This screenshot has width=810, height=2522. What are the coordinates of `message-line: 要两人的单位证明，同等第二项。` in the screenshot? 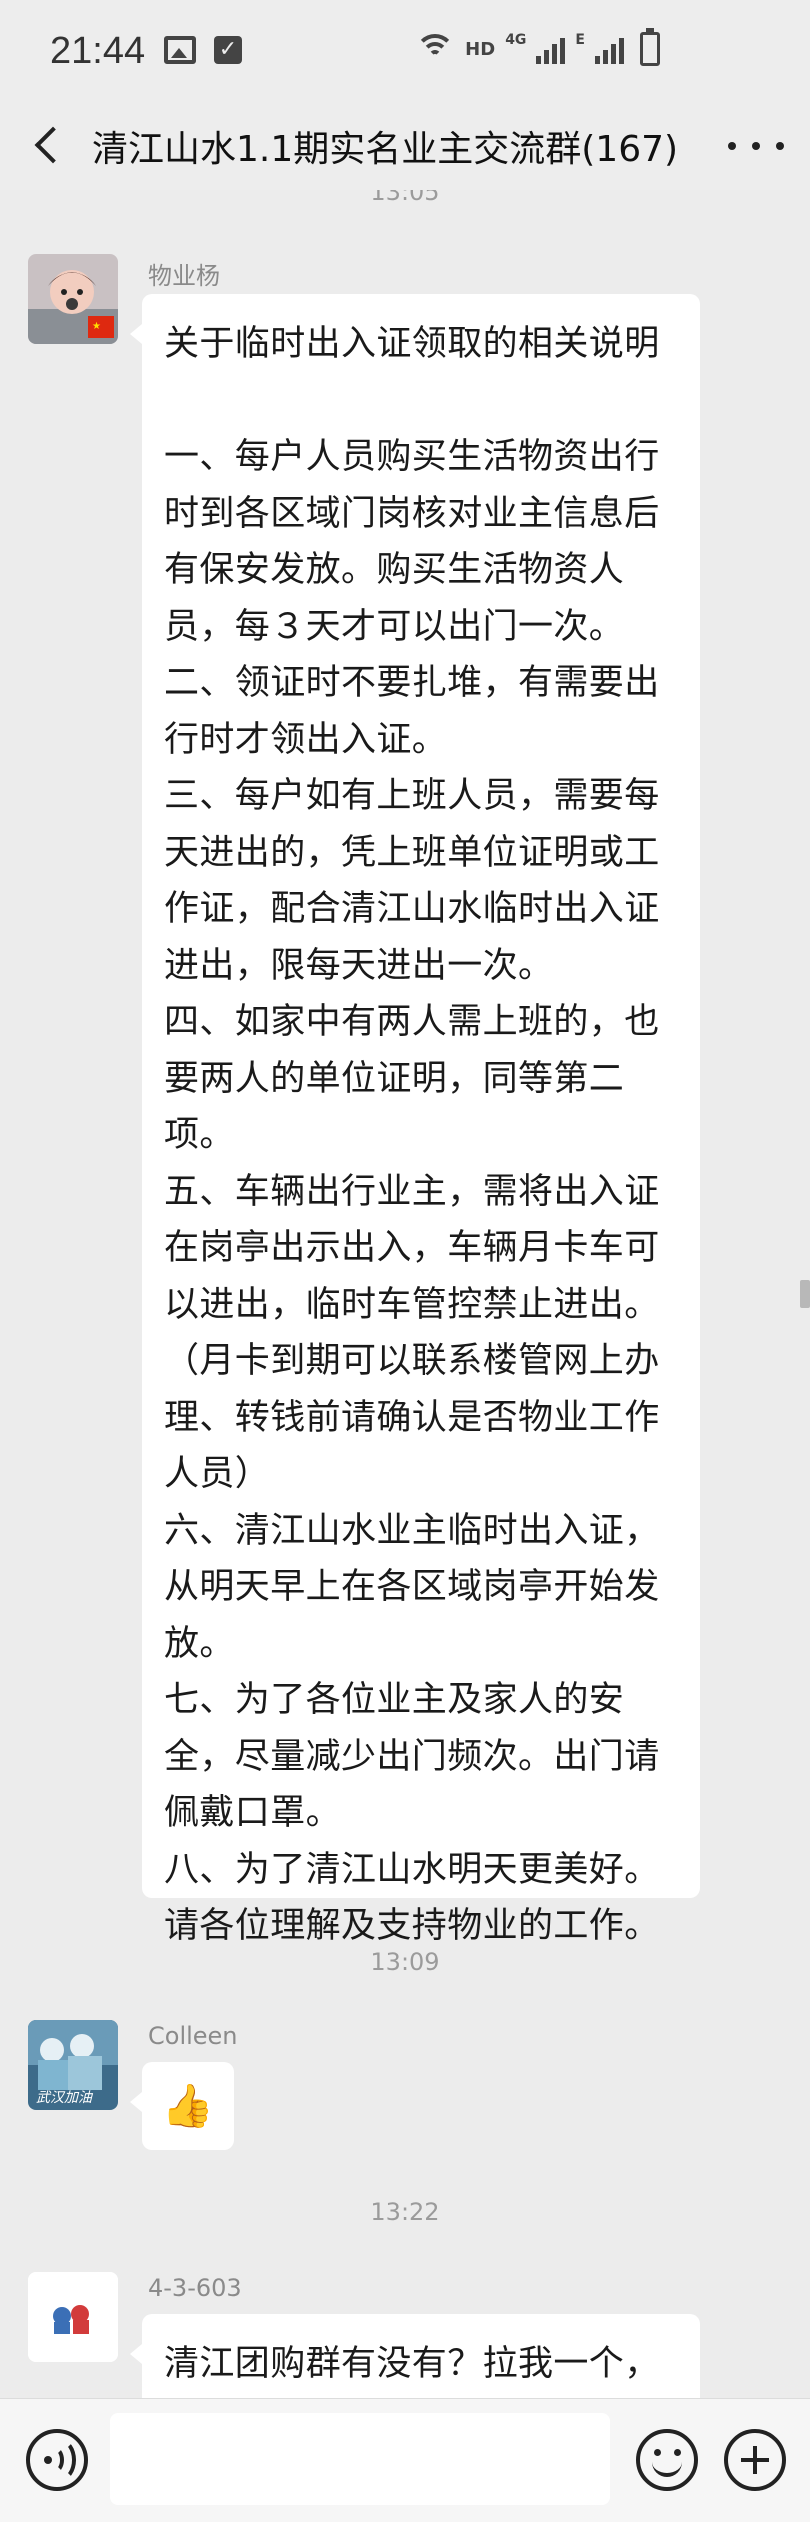 It's located at (394, 1107).